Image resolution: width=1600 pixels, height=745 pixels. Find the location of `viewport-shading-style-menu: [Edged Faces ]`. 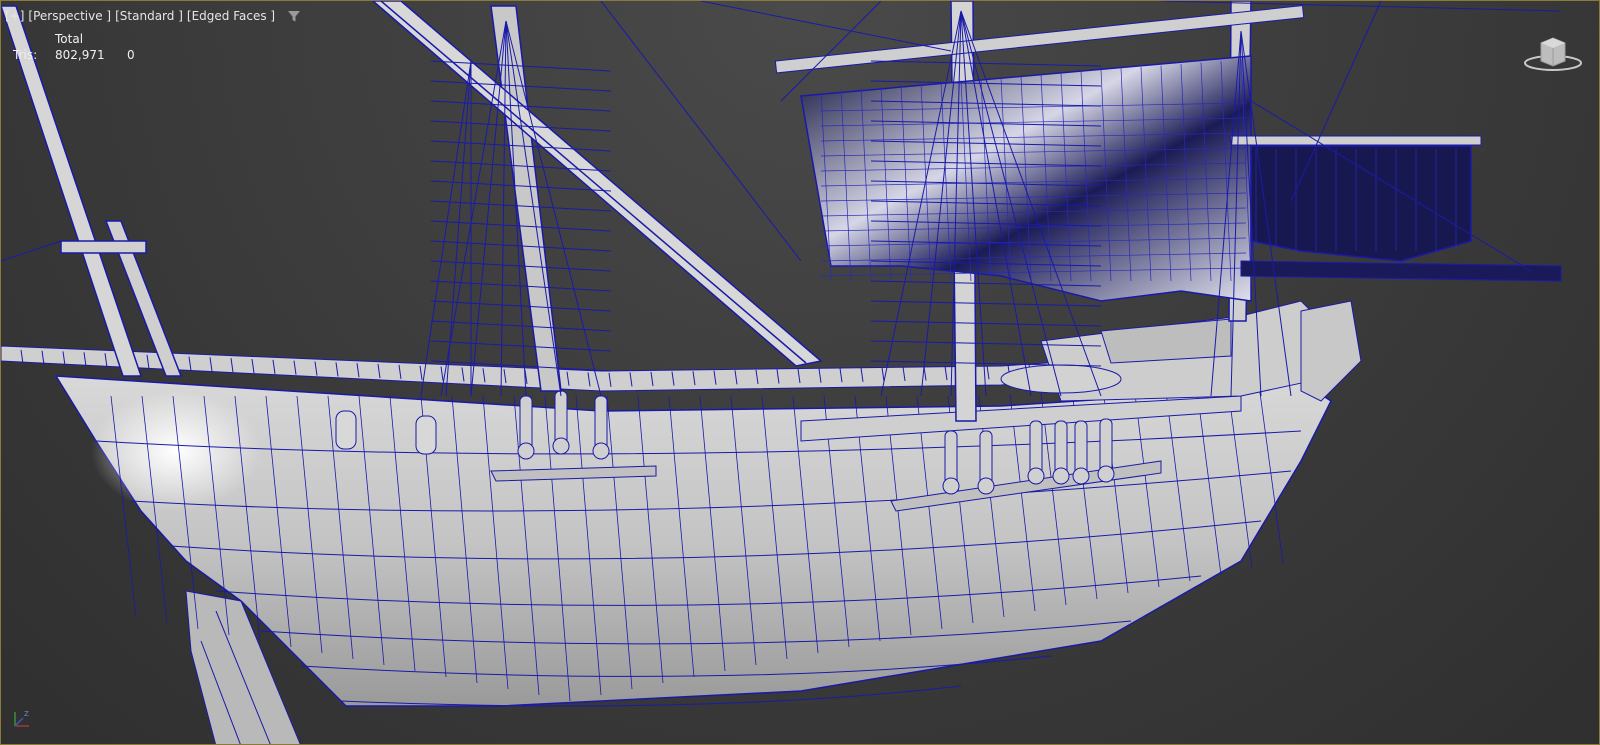

viewport-shading-style-menu: [Edged Faces ] is located at coordinates (231, 16).